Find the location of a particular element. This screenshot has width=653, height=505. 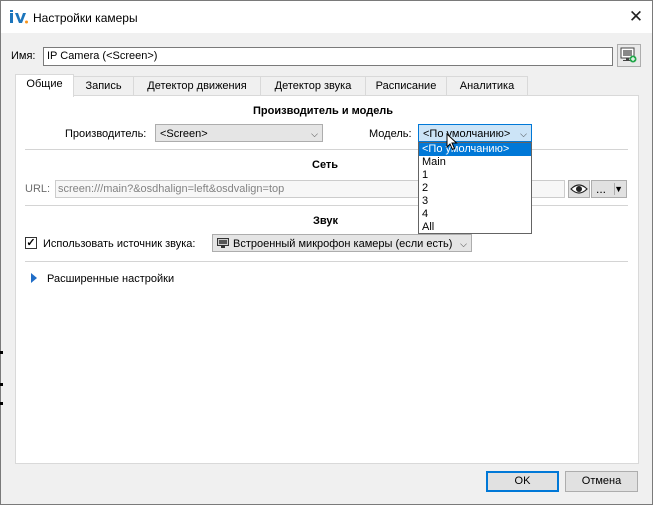

tab-analytics: Аналитика is located at coordinates (487, 86).